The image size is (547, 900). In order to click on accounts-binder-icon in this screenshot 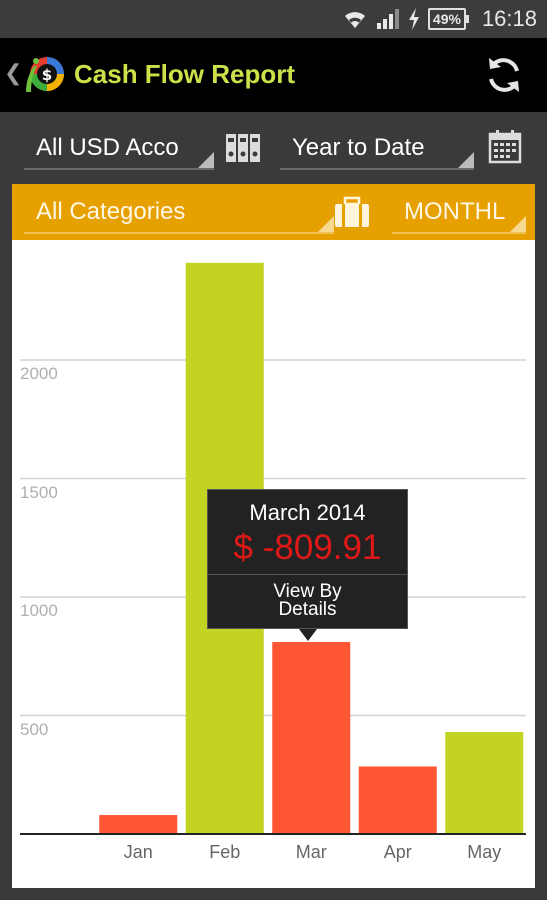, I will do `click(243, 148)`.